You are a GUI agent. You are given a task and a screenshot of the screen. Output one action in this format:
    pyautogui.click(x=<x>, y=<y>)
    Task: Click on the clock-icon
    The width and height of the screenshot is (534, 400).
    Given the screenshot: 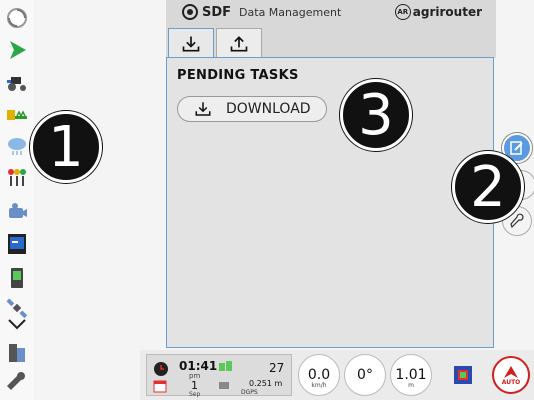 What is the action you would take?
    pyautogui.click(x=161, y=369)
    